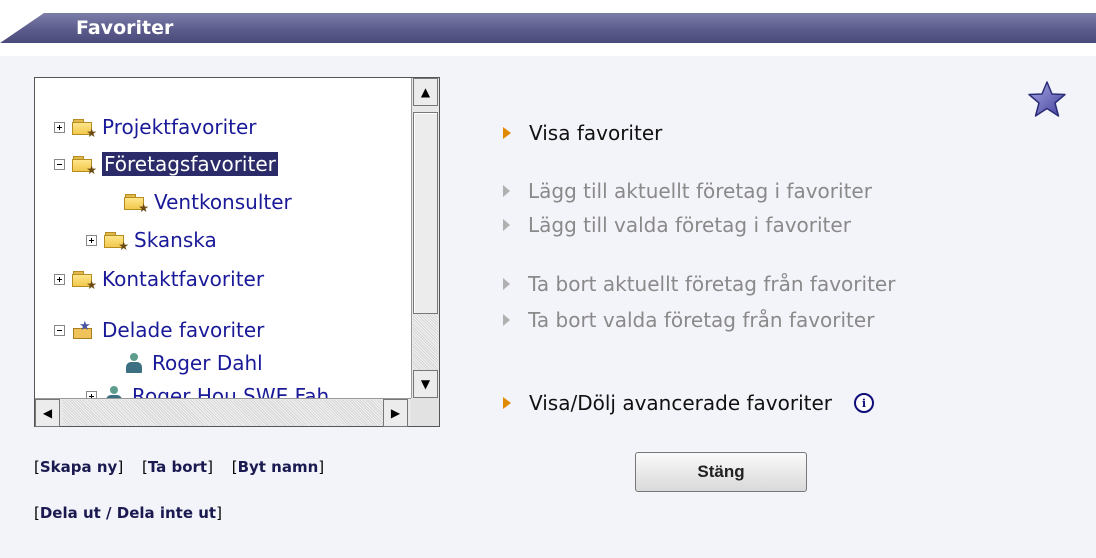 The width and height of the screenshot is (1096, 558). Describe the element at coordinates (701, 320) in the screenshot. I see `remove-selected-companies-label: Ta bort valda företag från favoriter` at that location.